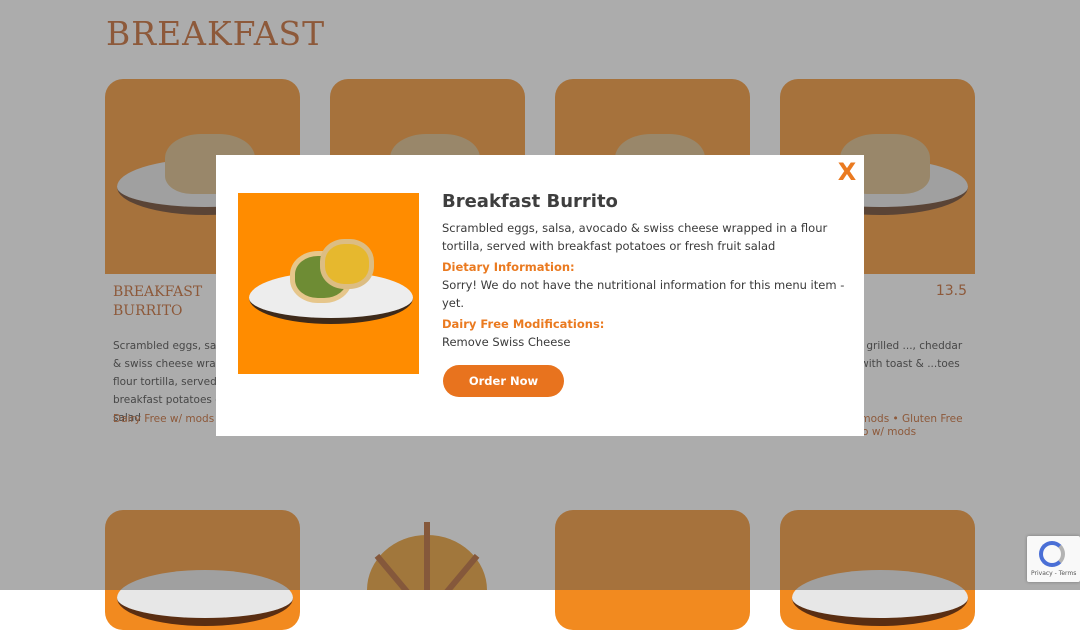  Describe the element at coordinates (347, 264) in the screenshot. I see `burrito-graphic` at that location.